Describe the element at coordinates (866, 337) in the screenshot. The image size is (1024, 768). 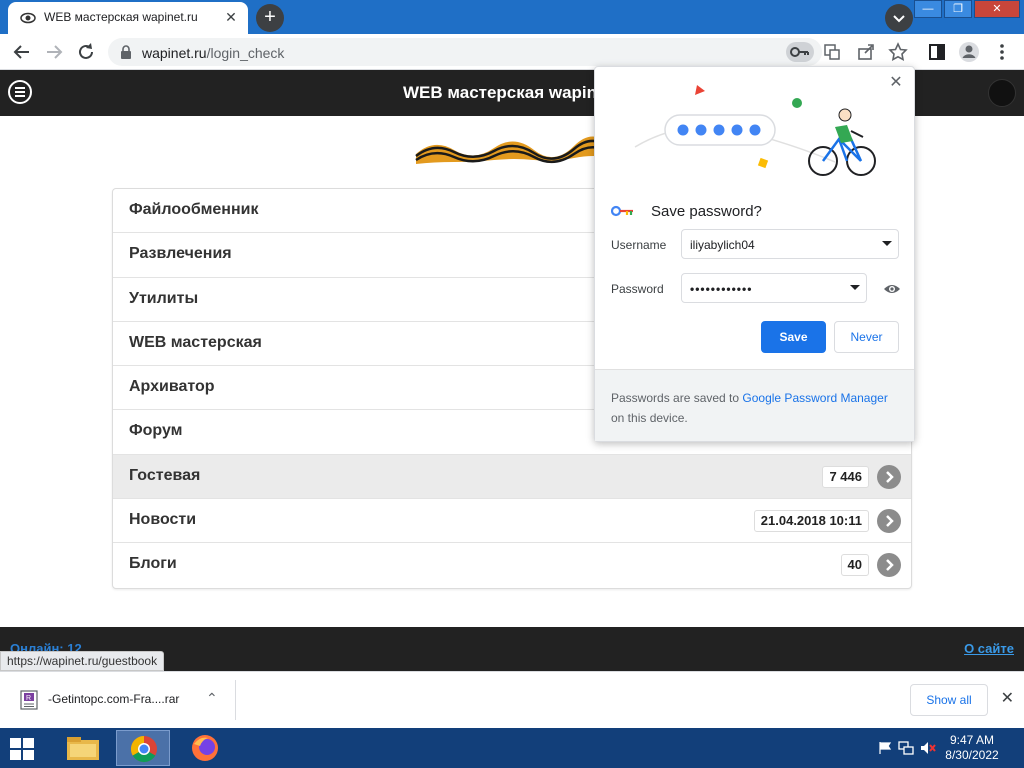
I see `never-button: Never` at that location.